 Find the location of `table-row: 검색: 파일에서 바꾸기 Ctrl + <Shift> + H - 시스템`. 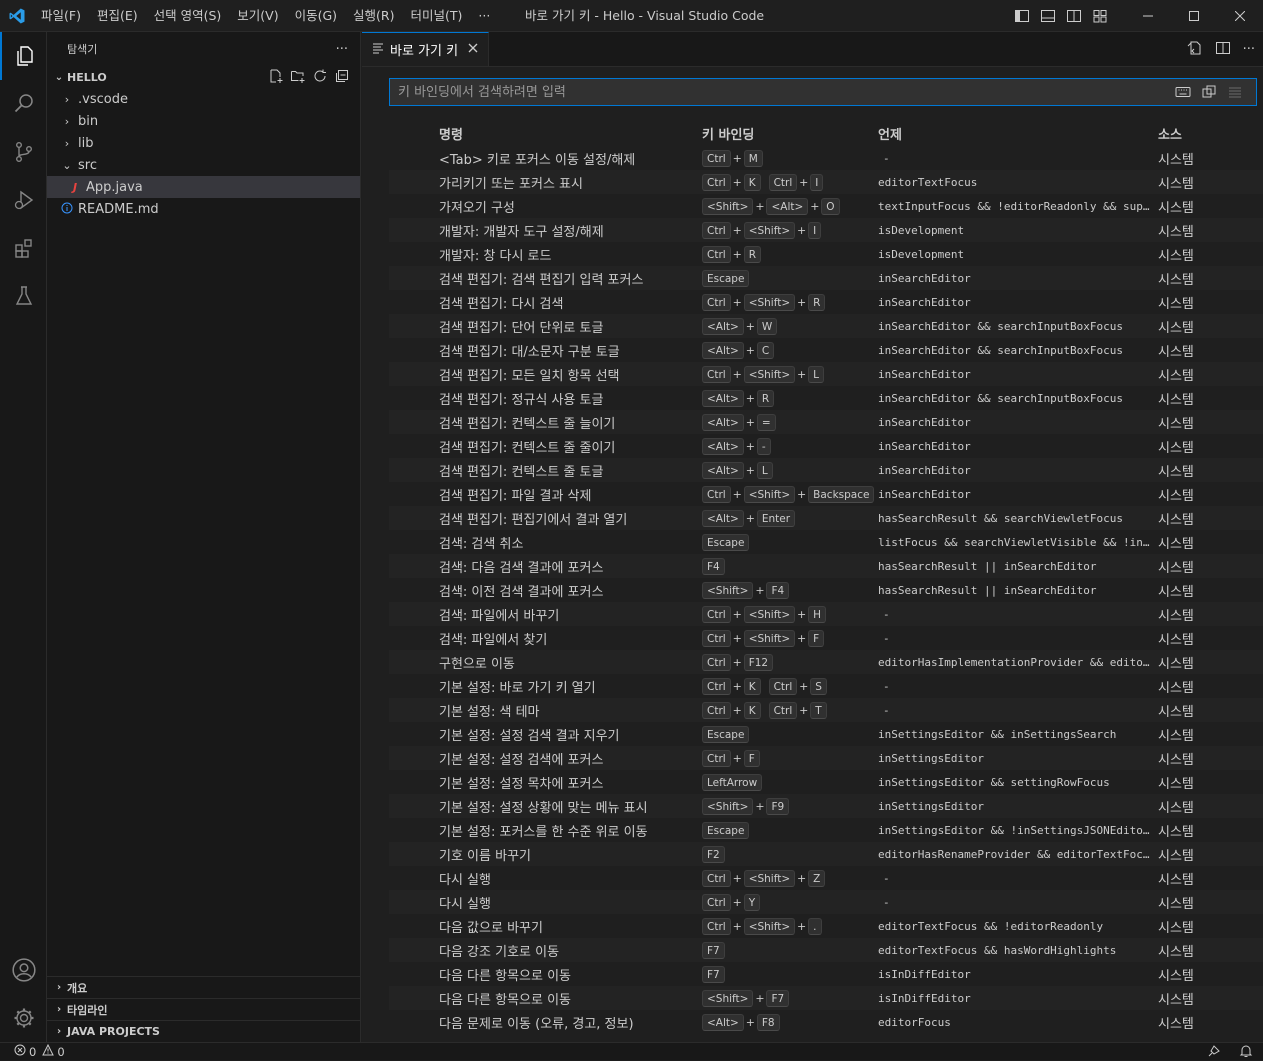

table-row: 검색: 파일에서 바꾸기 Ctrl + <Shift> + H - 시스템 is located at coordinates (826, 614).